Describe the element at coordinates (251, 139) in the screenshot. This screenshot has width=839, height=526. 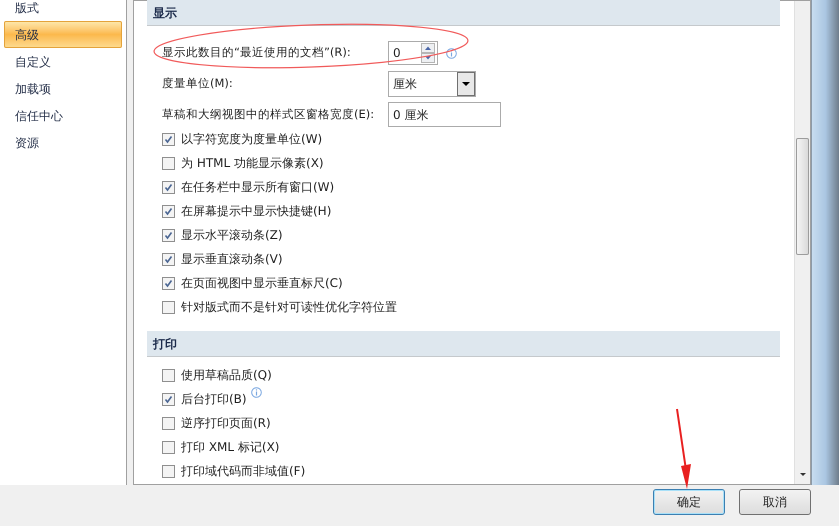
I see `option-label: 以字符宽度为度量单位(W)` at that location.